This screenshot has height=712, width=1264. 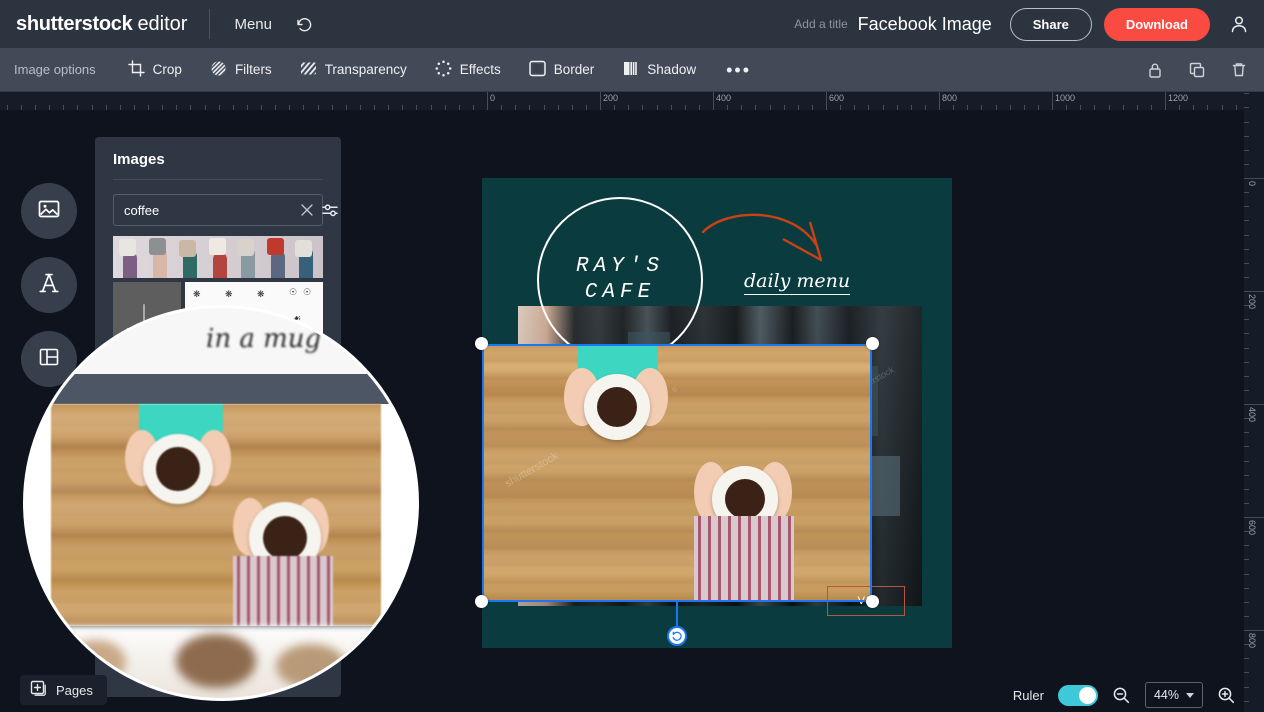 What do you see at coordinates (677, 636) in the screenshot?
I see `rotate-handle-icon` at bounding box center [677, 636].